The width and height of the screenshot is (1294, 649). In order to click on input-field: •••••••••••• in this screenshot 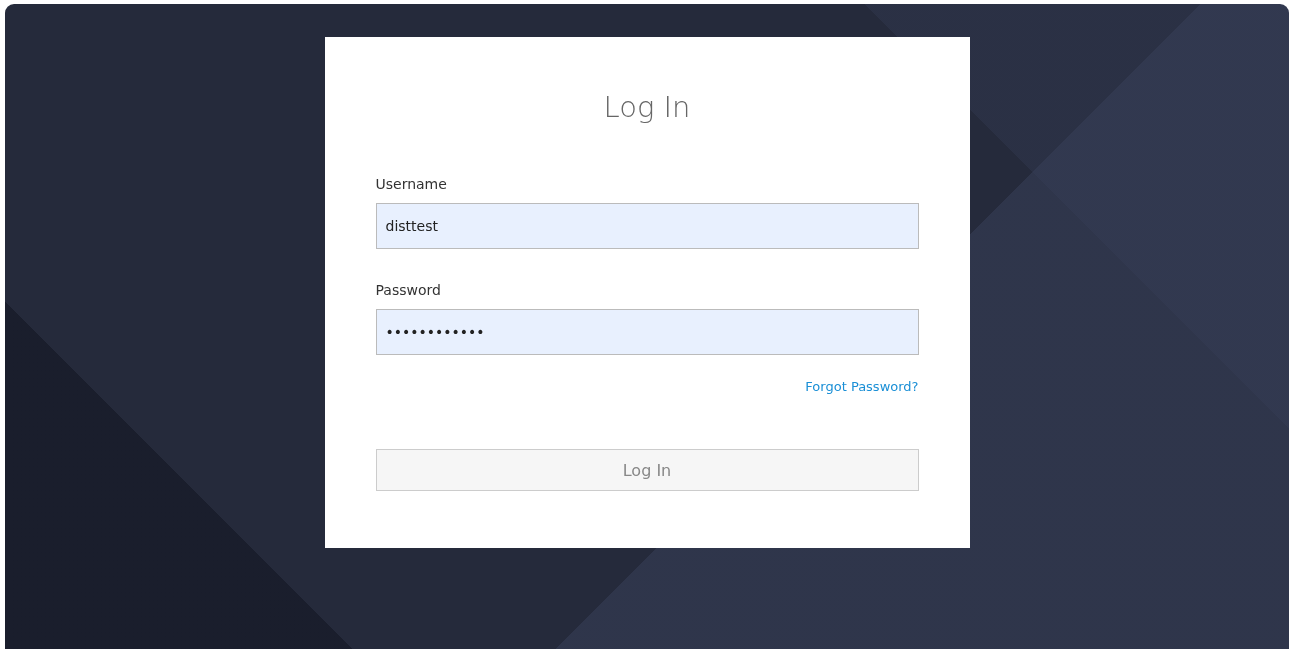, I will do `click(647, 332)`.